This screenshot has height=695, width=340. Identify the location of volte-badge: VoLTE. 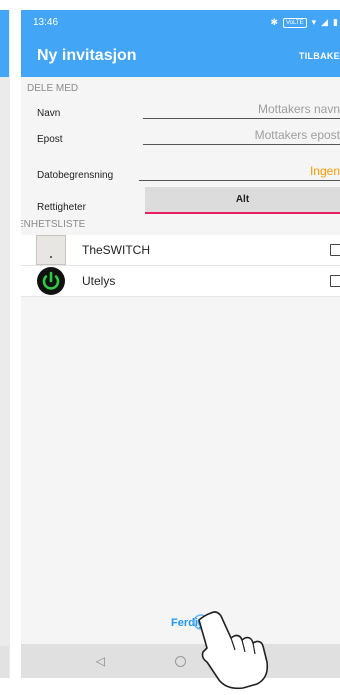
(295, 22).